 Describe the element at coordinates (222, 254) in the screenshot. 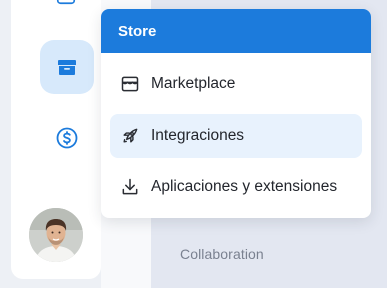

I see `section-label-collaboration: Collaboration` at that location.